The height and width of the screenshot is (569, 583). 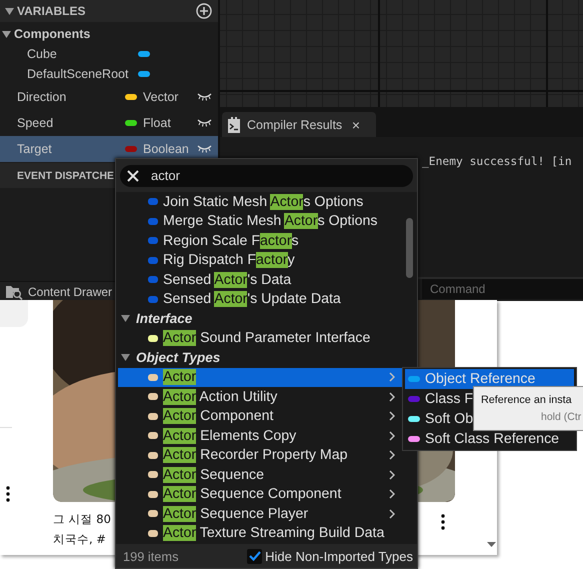 I want to click on item-count: 199 items, so click(x=151, y=556).